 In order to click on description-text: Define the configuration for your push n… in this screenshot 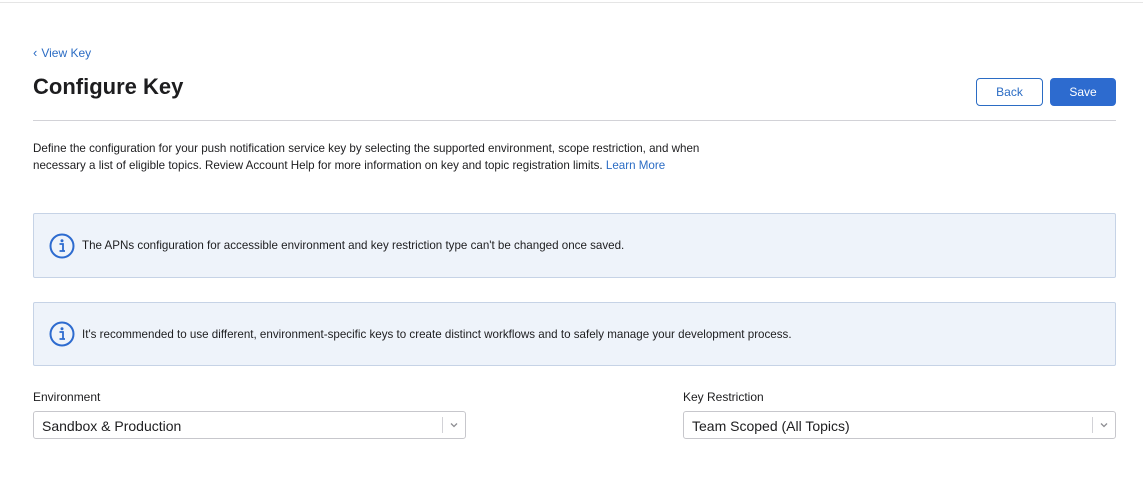, I will do `click(366, 157)`.